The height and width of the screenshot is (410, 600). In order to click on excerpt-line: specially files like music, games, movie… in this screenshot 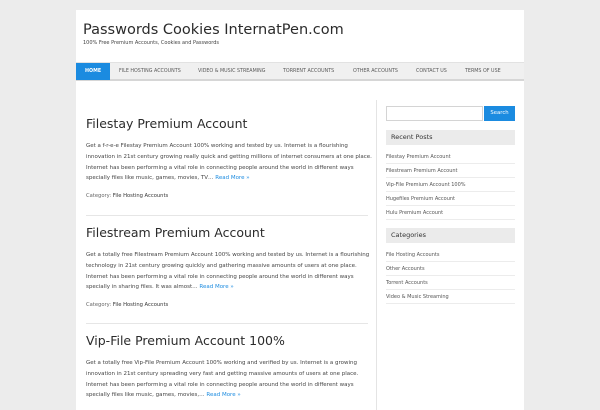, I will do `click(227, 178)`.